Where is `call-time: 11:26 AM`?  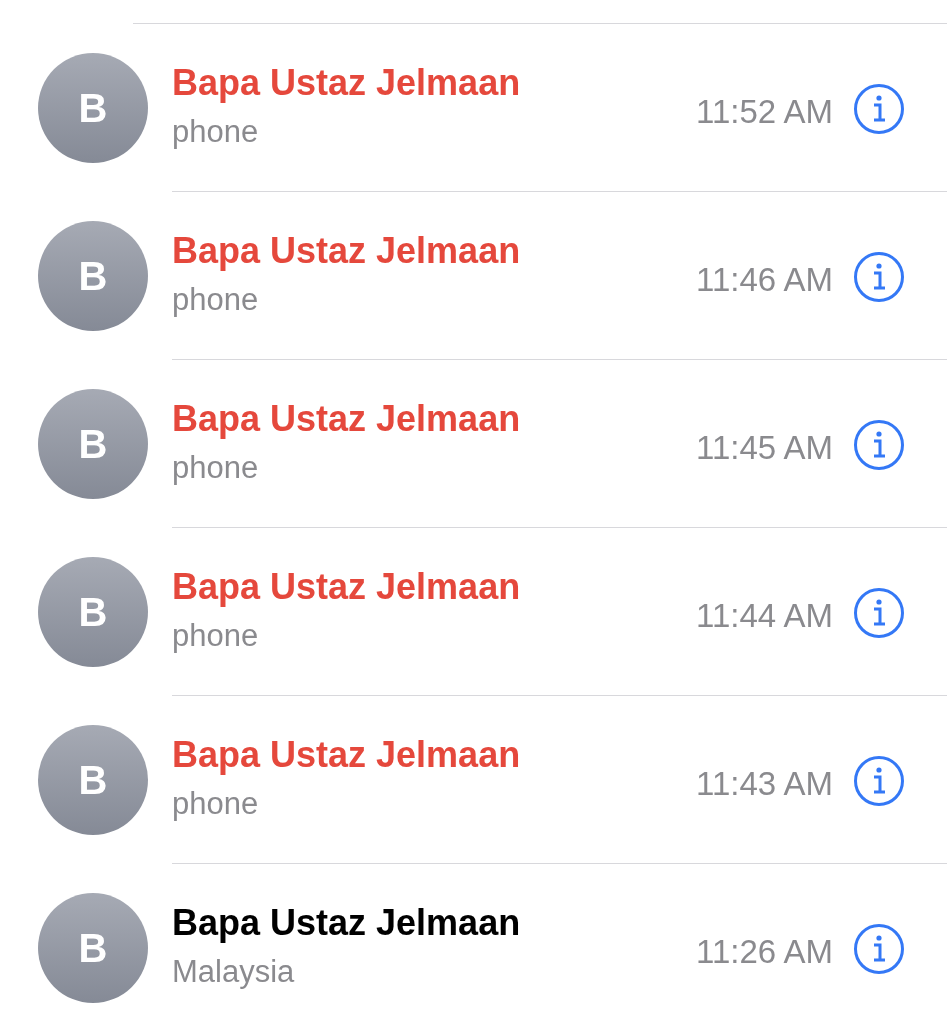 call-time: 11:26 AM is located at coordinates (764, 952).